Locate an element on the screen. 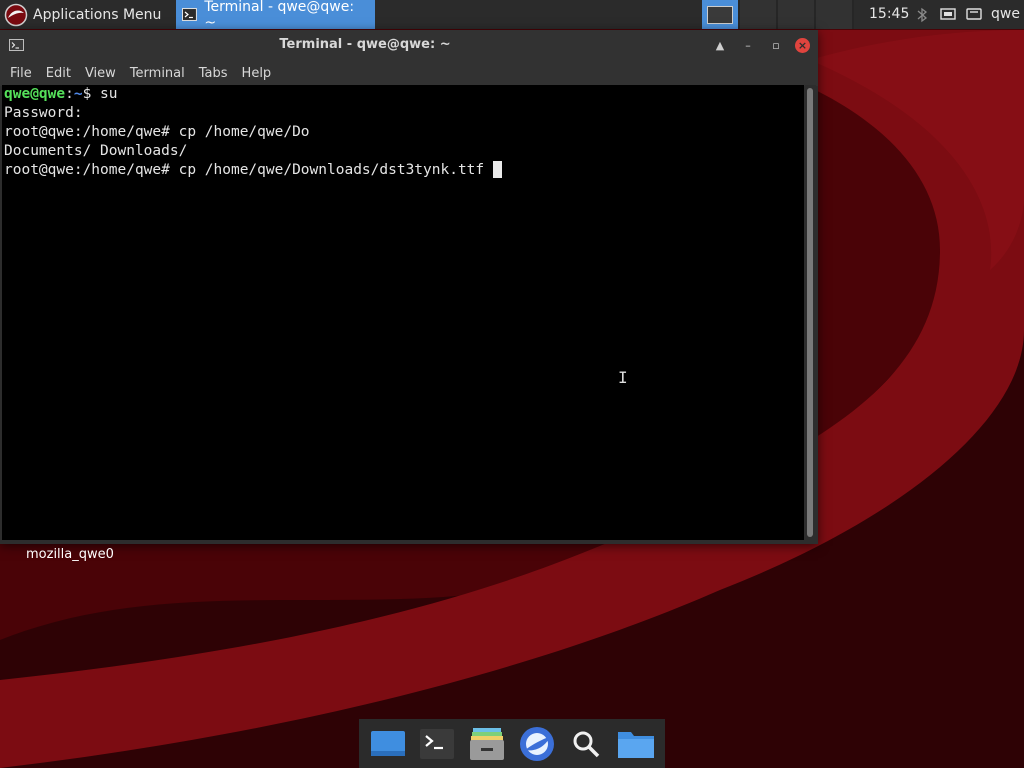 Image resolution: width=1024 pixels, height=768 pixels. search-icon is located at coordinates (586, 744).